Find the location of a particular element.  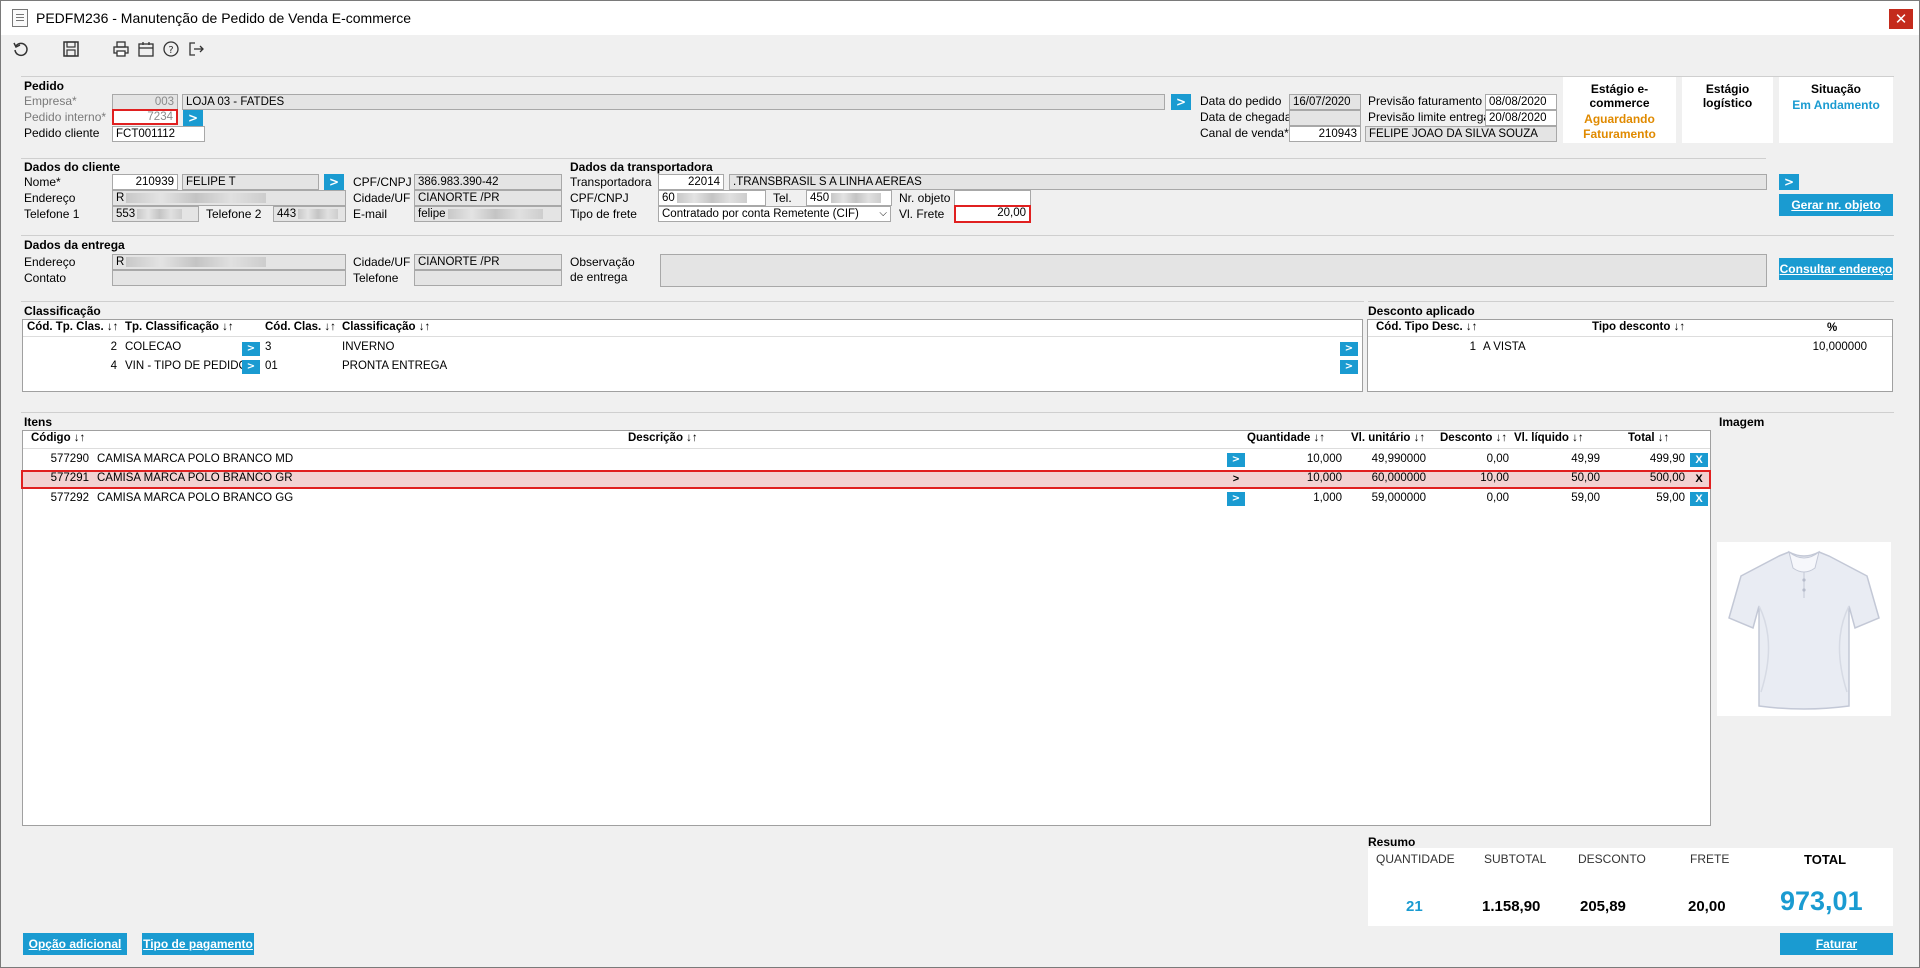

data-pedido-label: Data do pedido is located at coordinates (1241, 101).